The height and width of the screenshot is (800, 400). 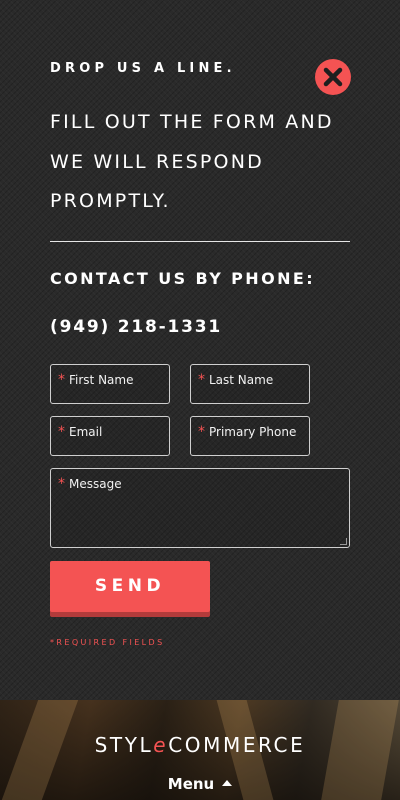 What do you see at coordinates (200, 508) in the screenshot?
I see `message-field: * Message` at bounding box center [200, 508].